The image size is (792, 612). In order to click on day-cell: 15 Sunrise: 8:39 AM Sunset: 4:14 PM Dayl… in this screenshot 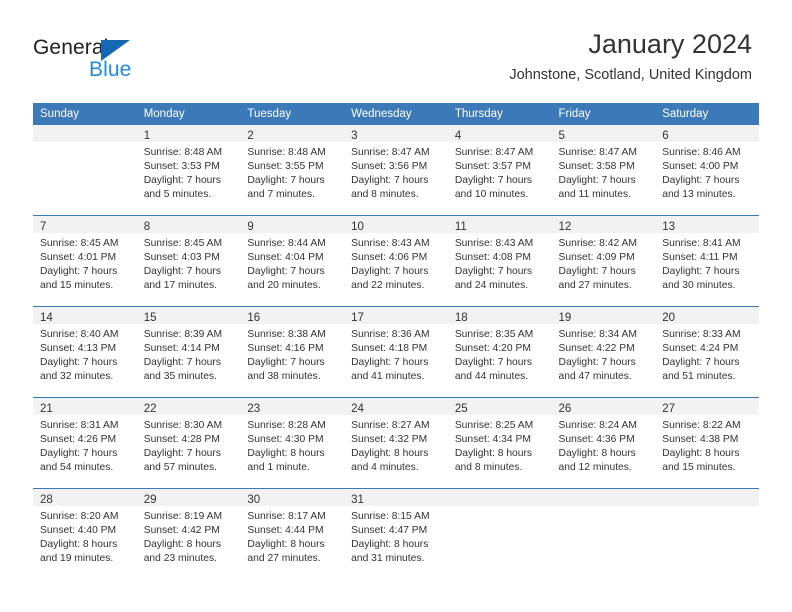, I will do `click(188, 352)`.